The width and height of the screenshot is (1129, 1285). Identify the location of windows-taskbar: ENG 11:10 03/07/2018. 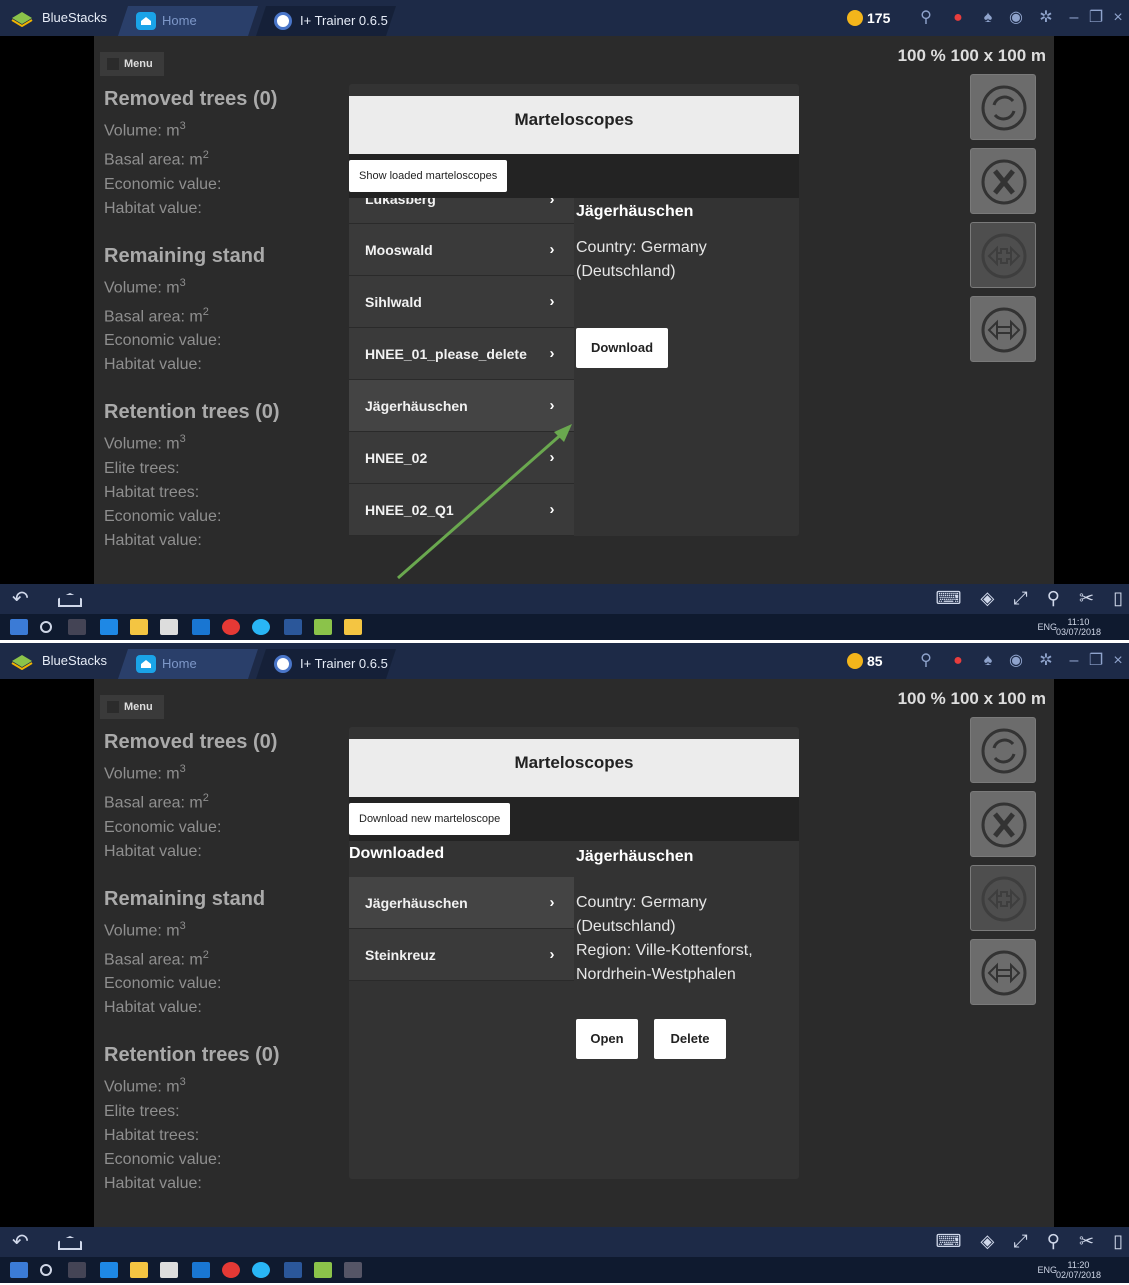
(564, 627).